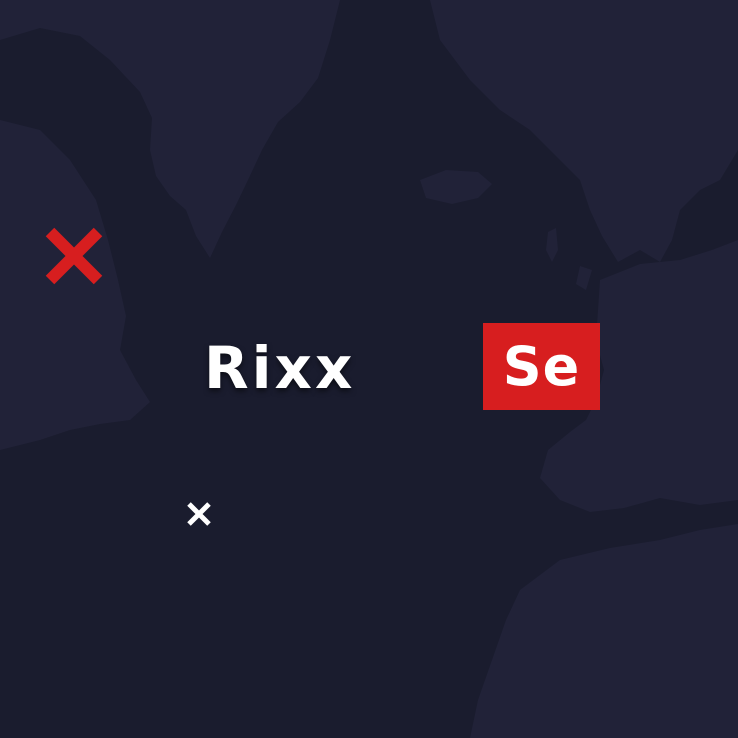 The width and height of the screenshot is (738, 738). What do you see at coordinates (569, 259) in the screenshot?
I see `landmass-islands` at bounding box center [569, 259].